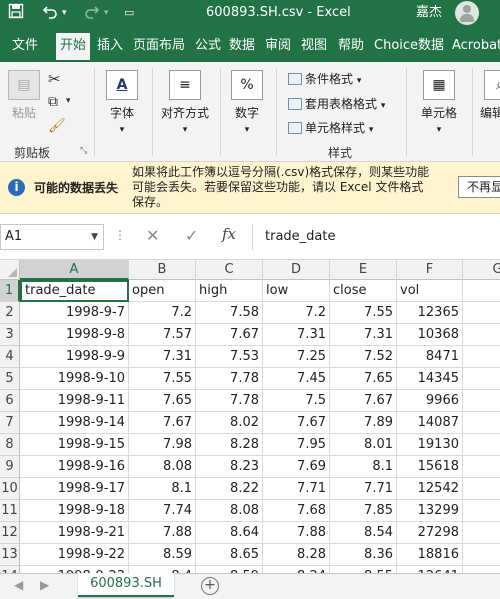 This screenshot has width=500, height=599. What do you see at coordinates (430, 423) in the screenshot?
I see `table-cell: 14087` at bounding box center [430, 423].